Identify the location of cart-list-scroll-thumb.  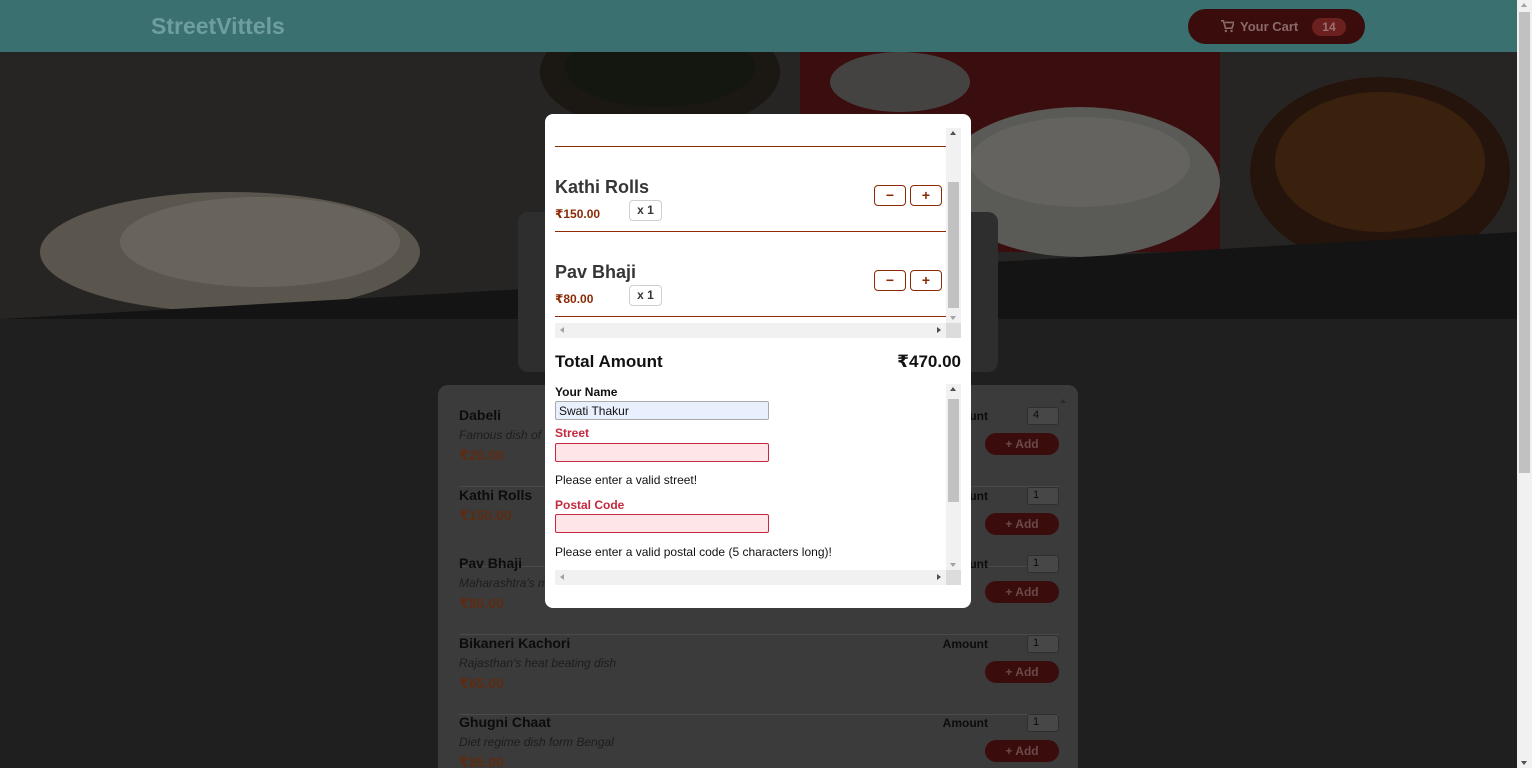
(953, 245).